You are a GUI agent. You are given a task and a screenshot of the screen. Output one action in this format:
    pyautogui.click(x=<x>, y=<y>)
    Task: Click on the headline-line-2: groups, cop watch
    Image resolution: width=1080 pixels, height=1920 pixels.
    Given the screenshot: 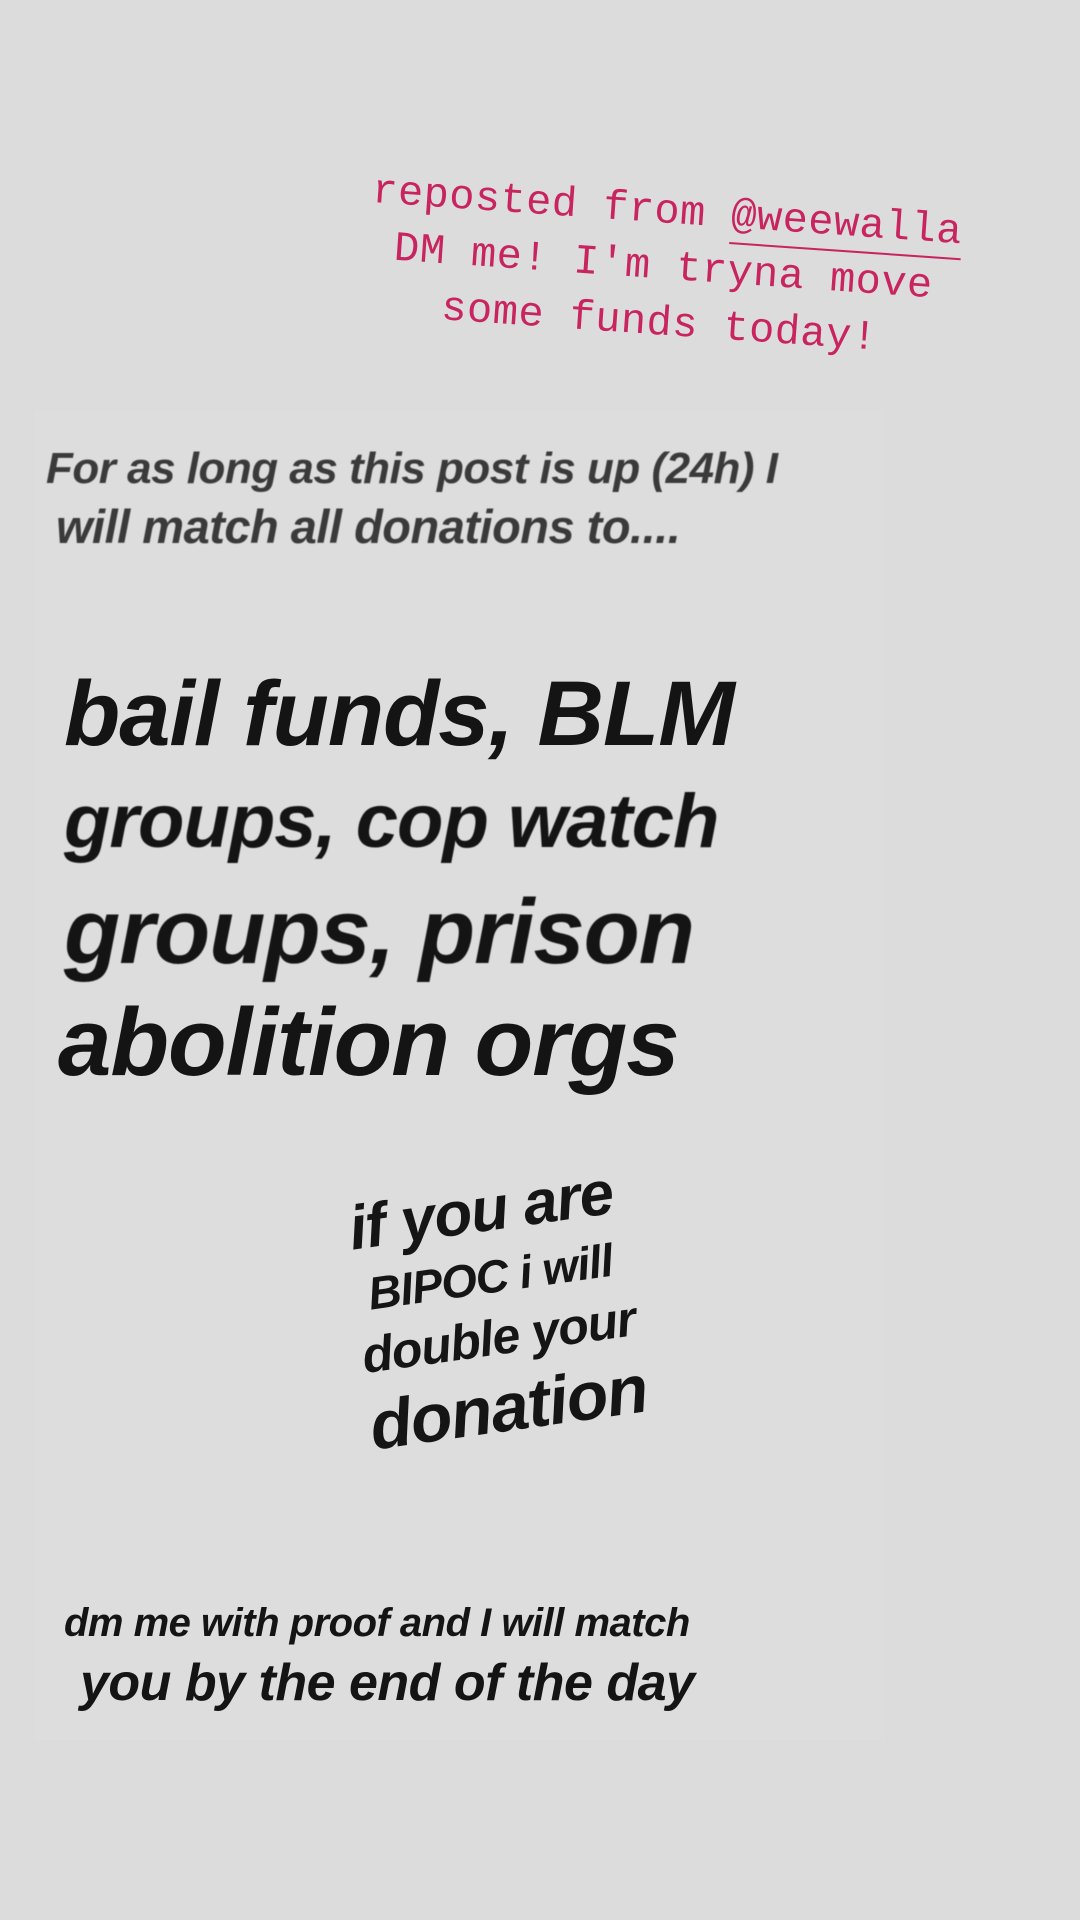 What is the action you would take?
    pyautogui.click(x=391, y=821)
    